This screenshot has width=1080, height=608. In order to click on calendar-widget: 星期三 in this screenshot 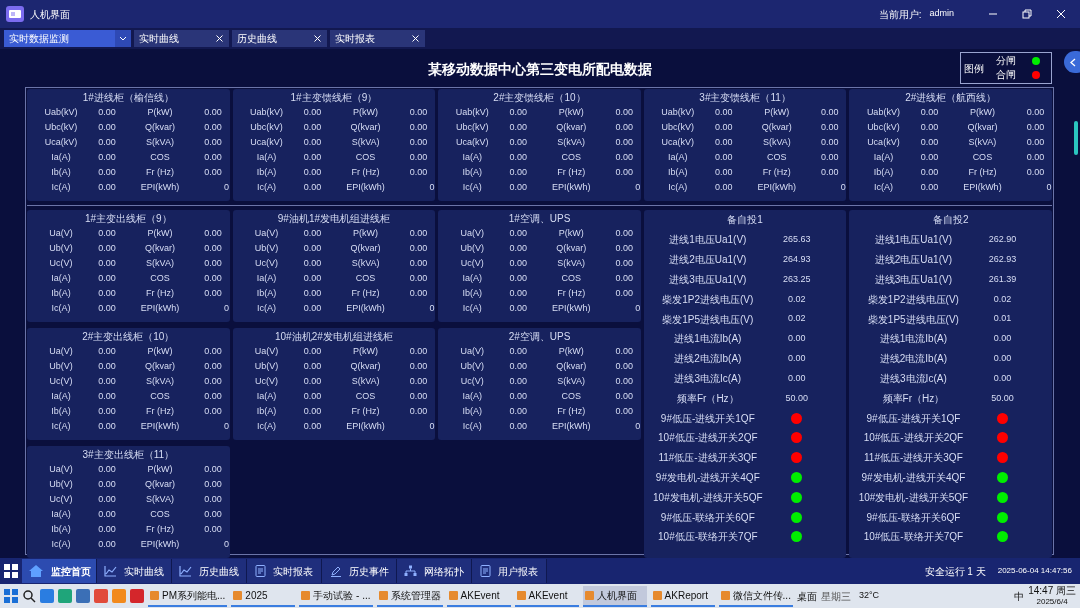, I will do `click(835, 596)`.